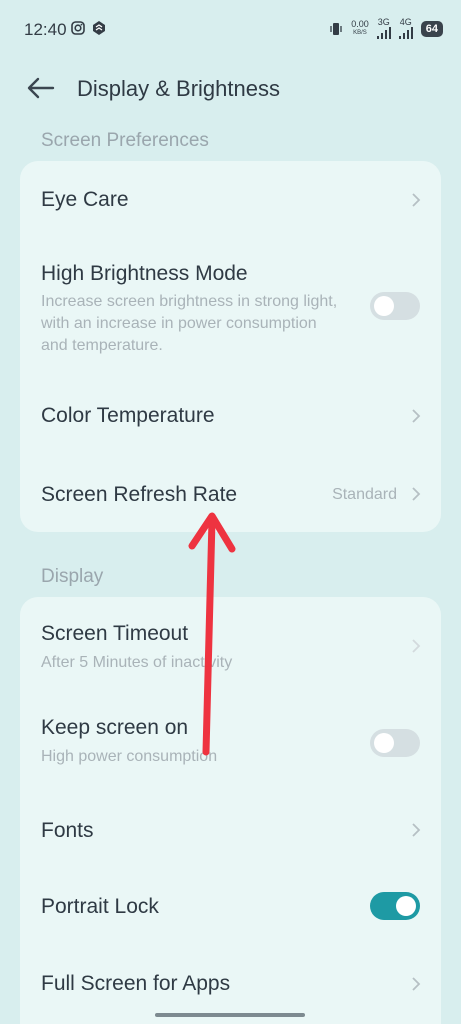 The image size is (461, 1024). What do you see at coordinates (431, 28) in the screenshot?
I see `battery-icon: 64` at bounding box center [431, 28].